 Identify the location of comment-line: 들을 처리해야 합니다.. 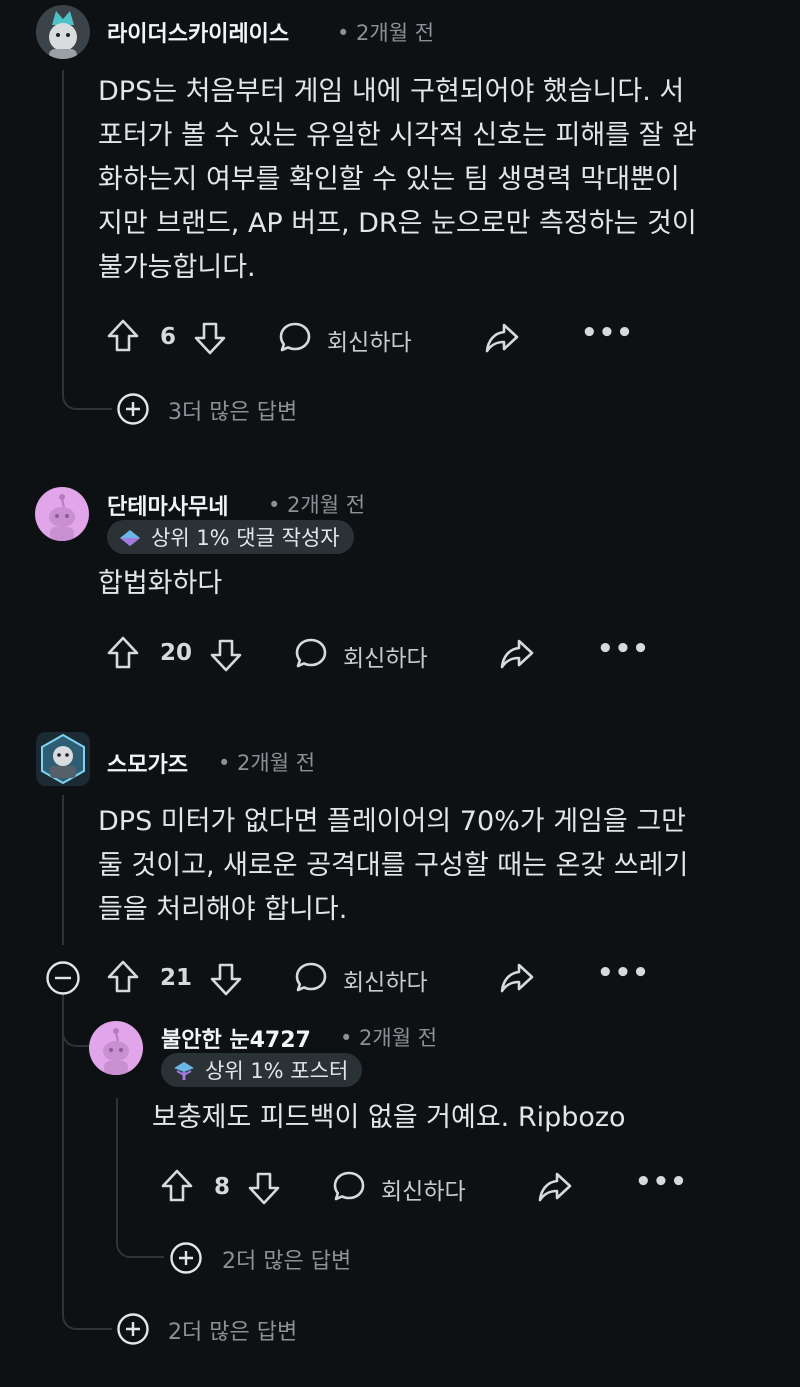
(223, 909).